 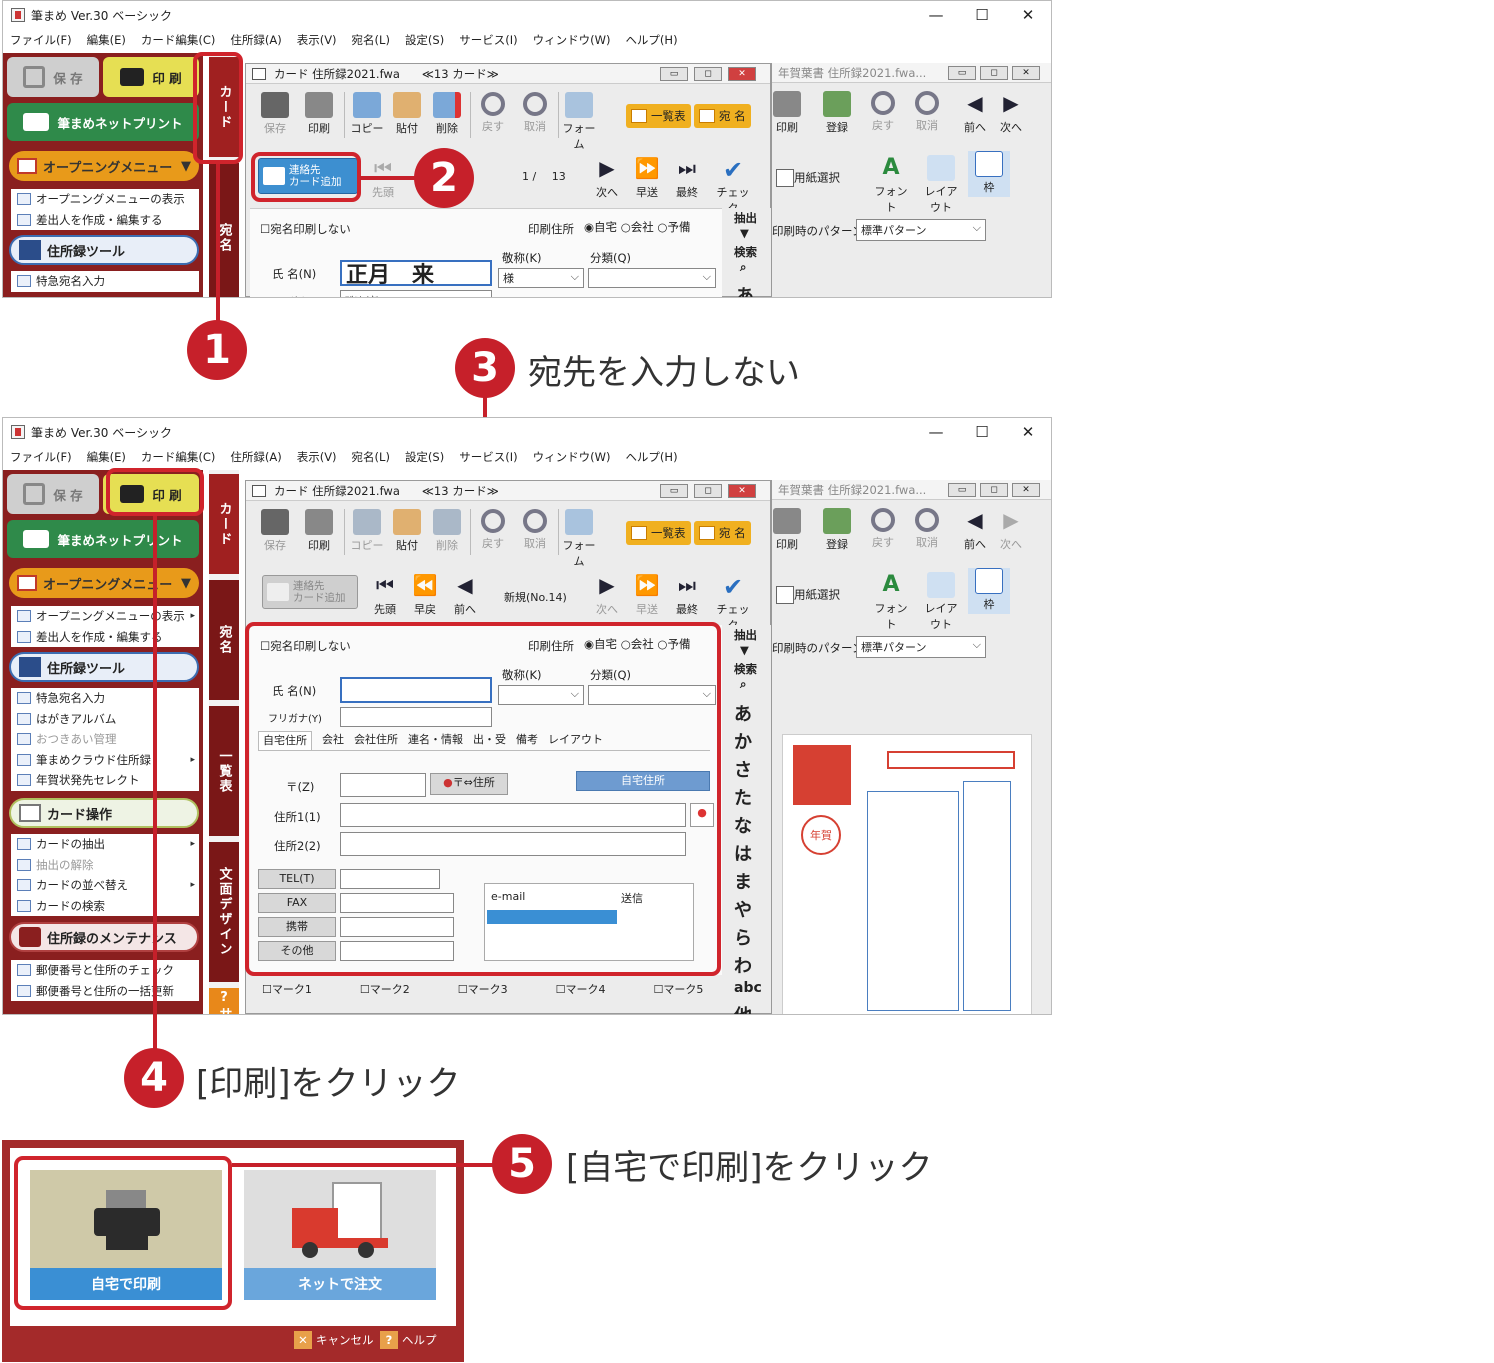 What do you see at coordinates (743, 797) in the screenshot?
I see `kana-ta: た` at bounding box center [743, 797].